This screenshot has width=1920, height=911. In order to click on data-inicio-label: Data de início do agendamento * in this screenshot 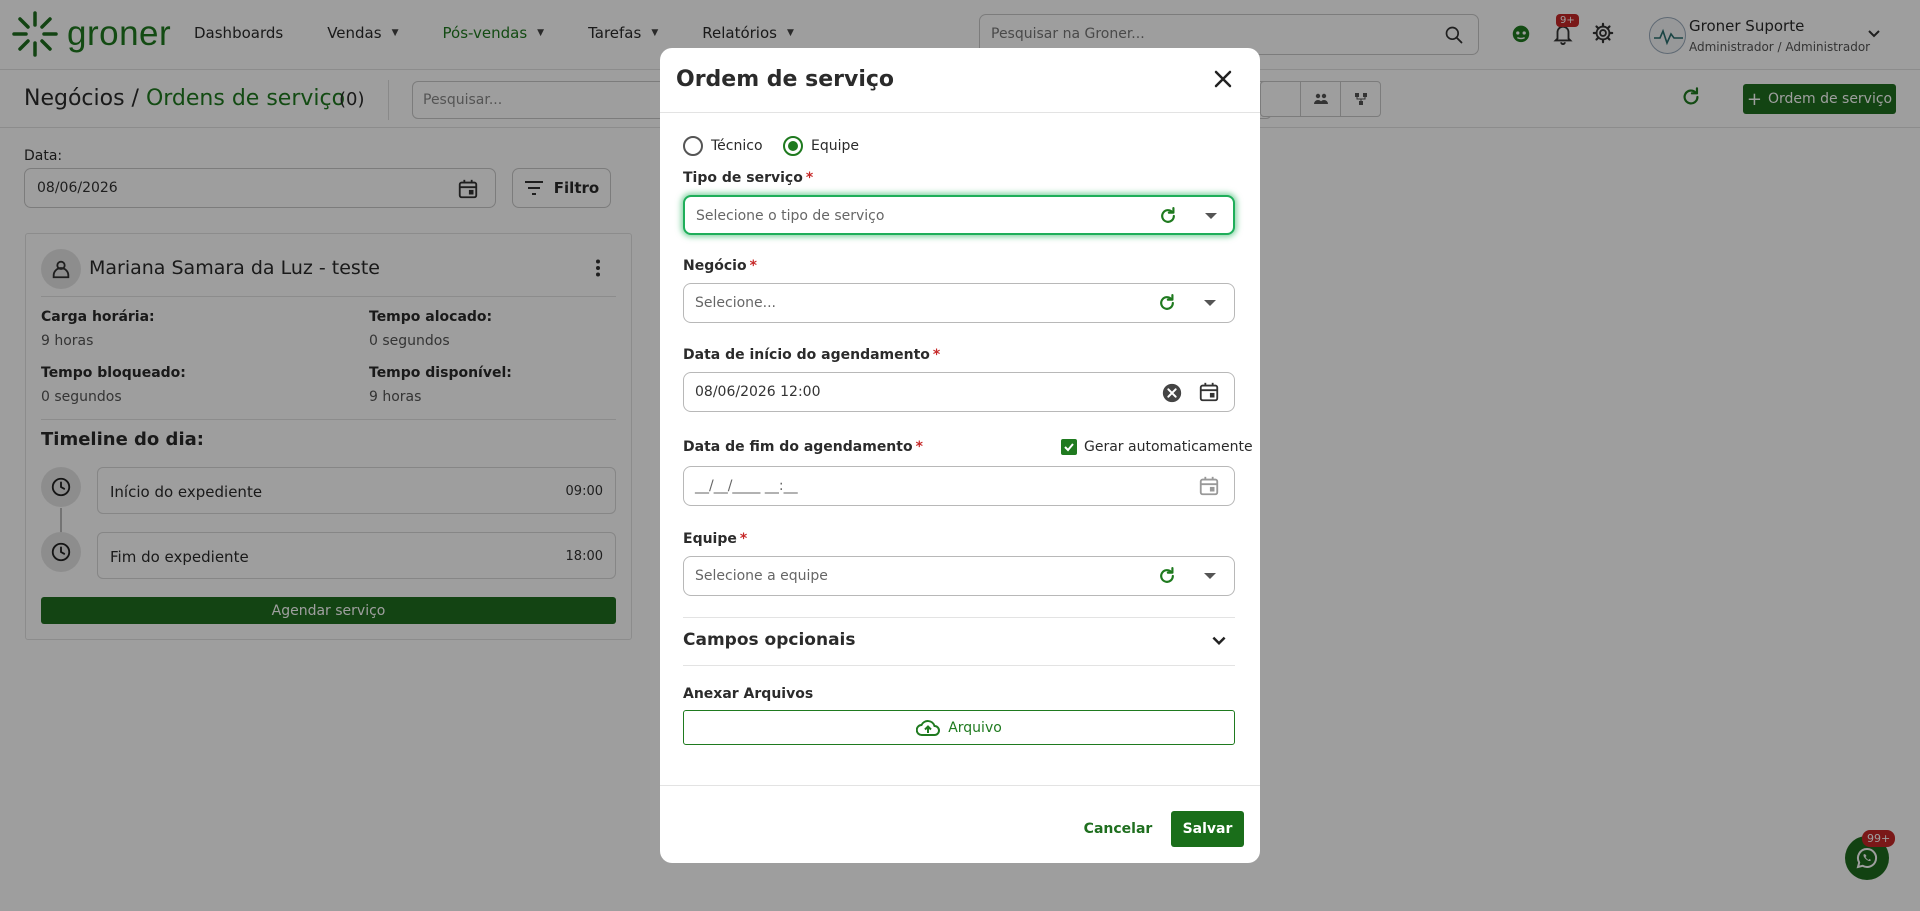, I will do `click(811, 355)`.